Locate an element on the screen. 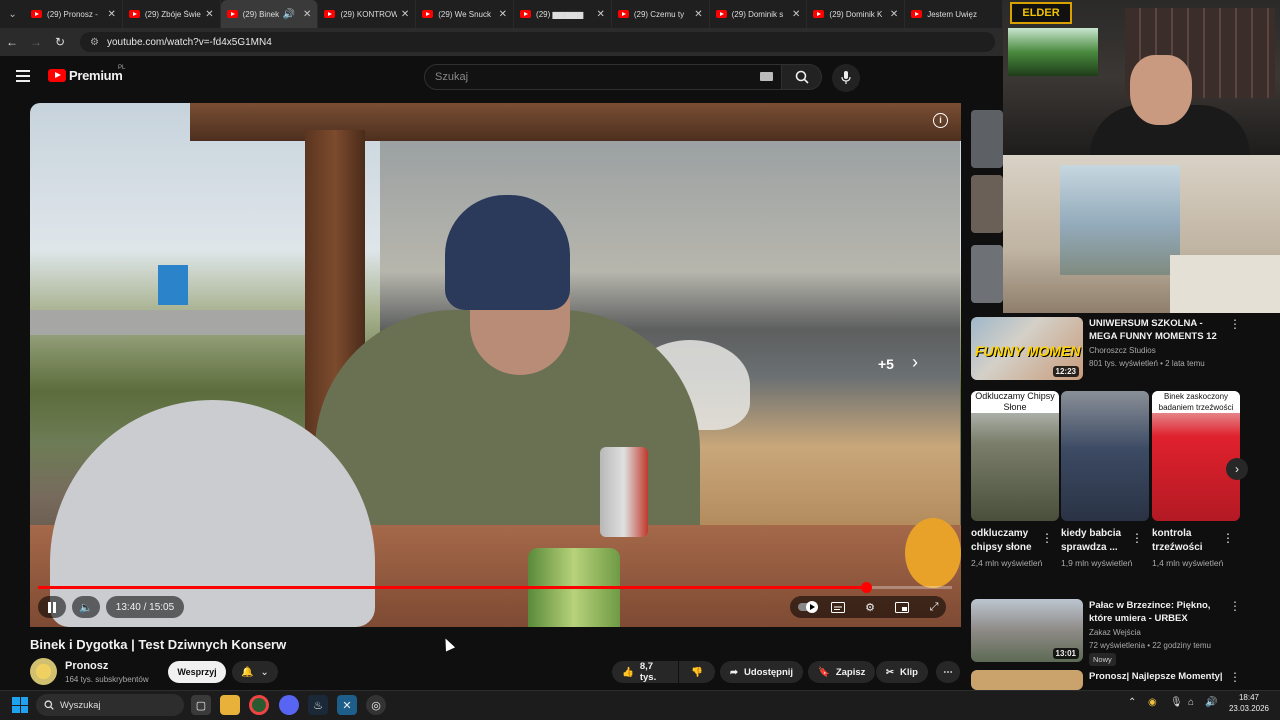 This screenshot has height=720, width=1280. like-button: 👍 8,7 tys. is located at coordinates (645, 672).